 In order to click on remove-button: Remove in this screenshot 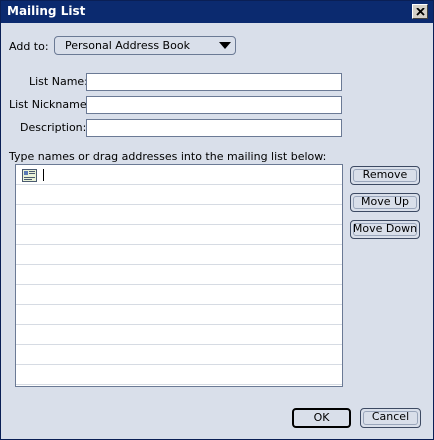, I will do `click(385, 175)`.